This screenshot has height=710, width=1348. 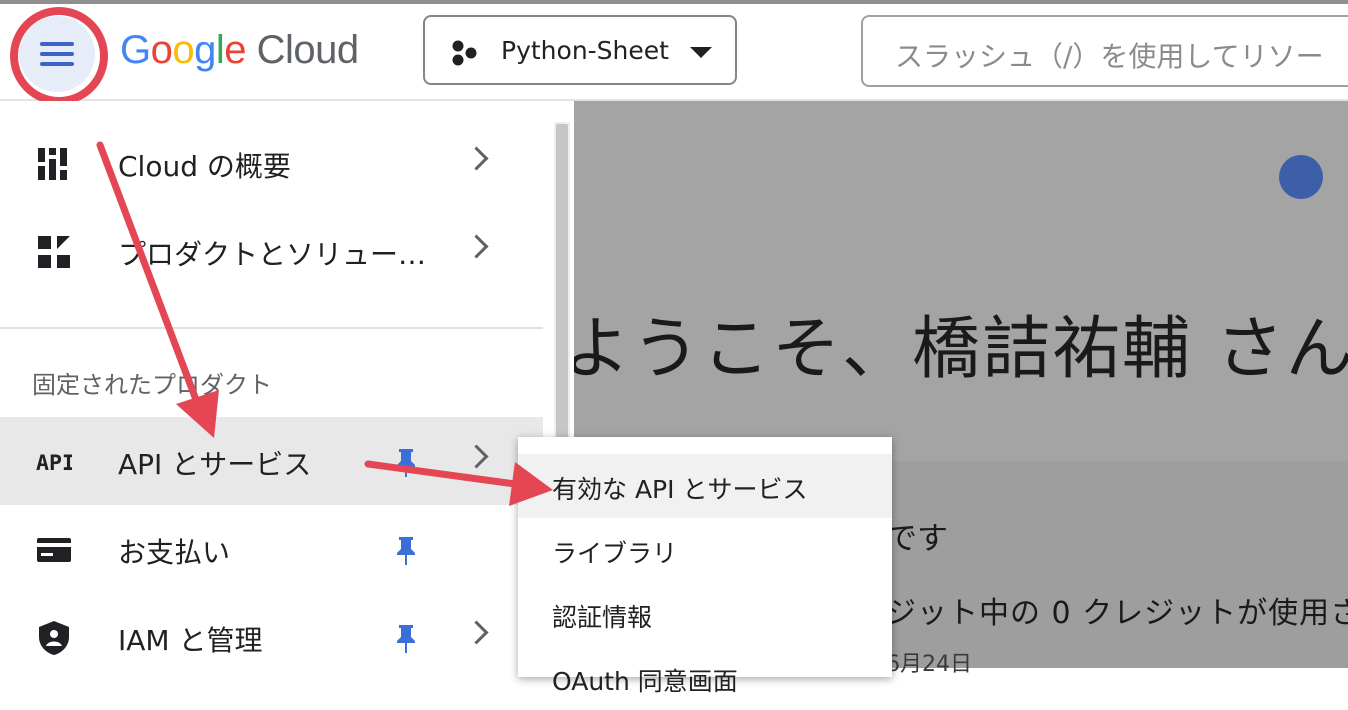 I want to click on annotation-circle, so click(x=59, y=56).